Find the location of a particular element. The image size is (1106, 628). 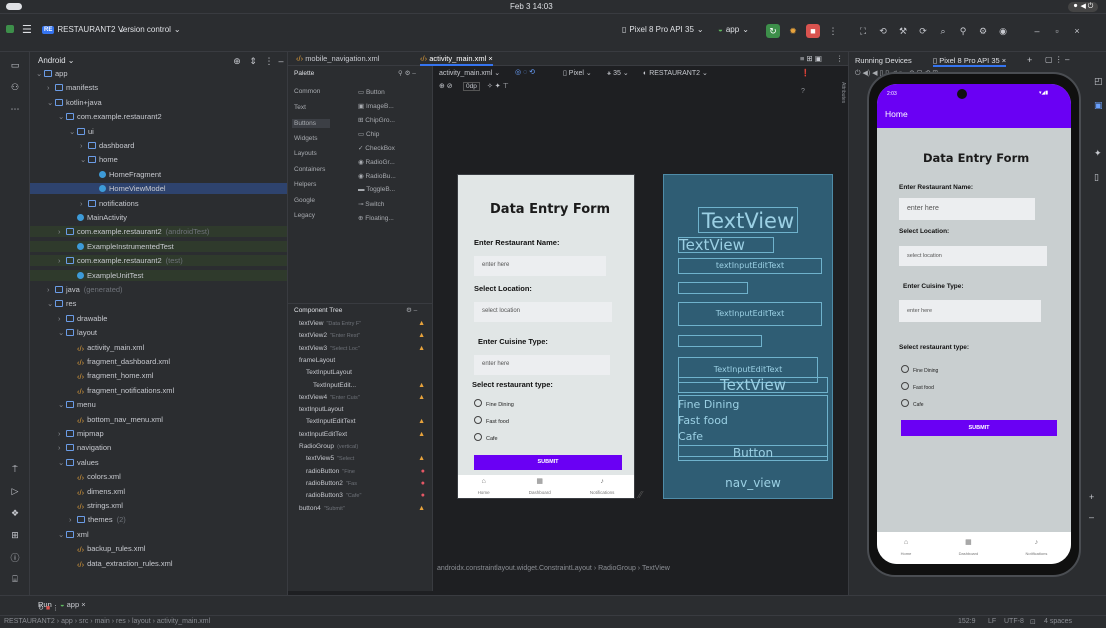

palette-category: Helpers is located at coordinates (305, 184).